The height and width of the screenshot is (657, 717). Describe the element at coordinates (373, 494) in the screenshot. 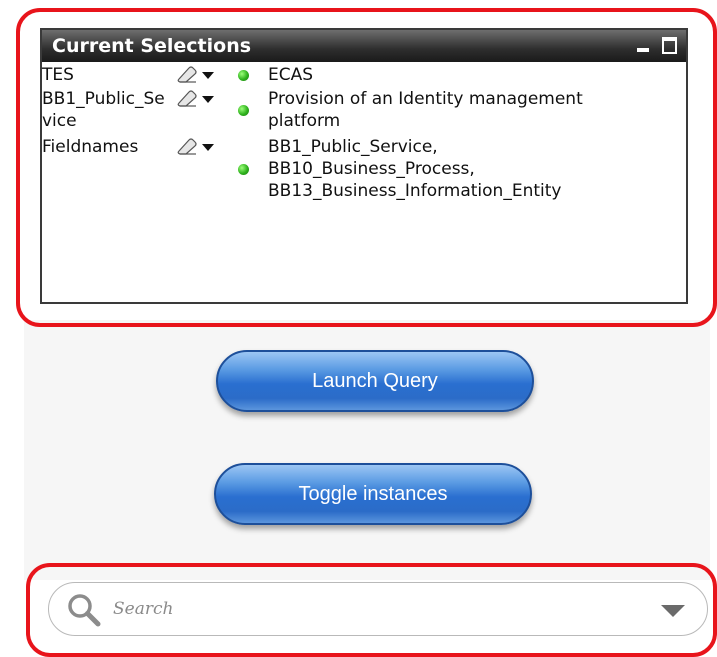

I see `toggle-instances-button: Toggle instances` at that location.